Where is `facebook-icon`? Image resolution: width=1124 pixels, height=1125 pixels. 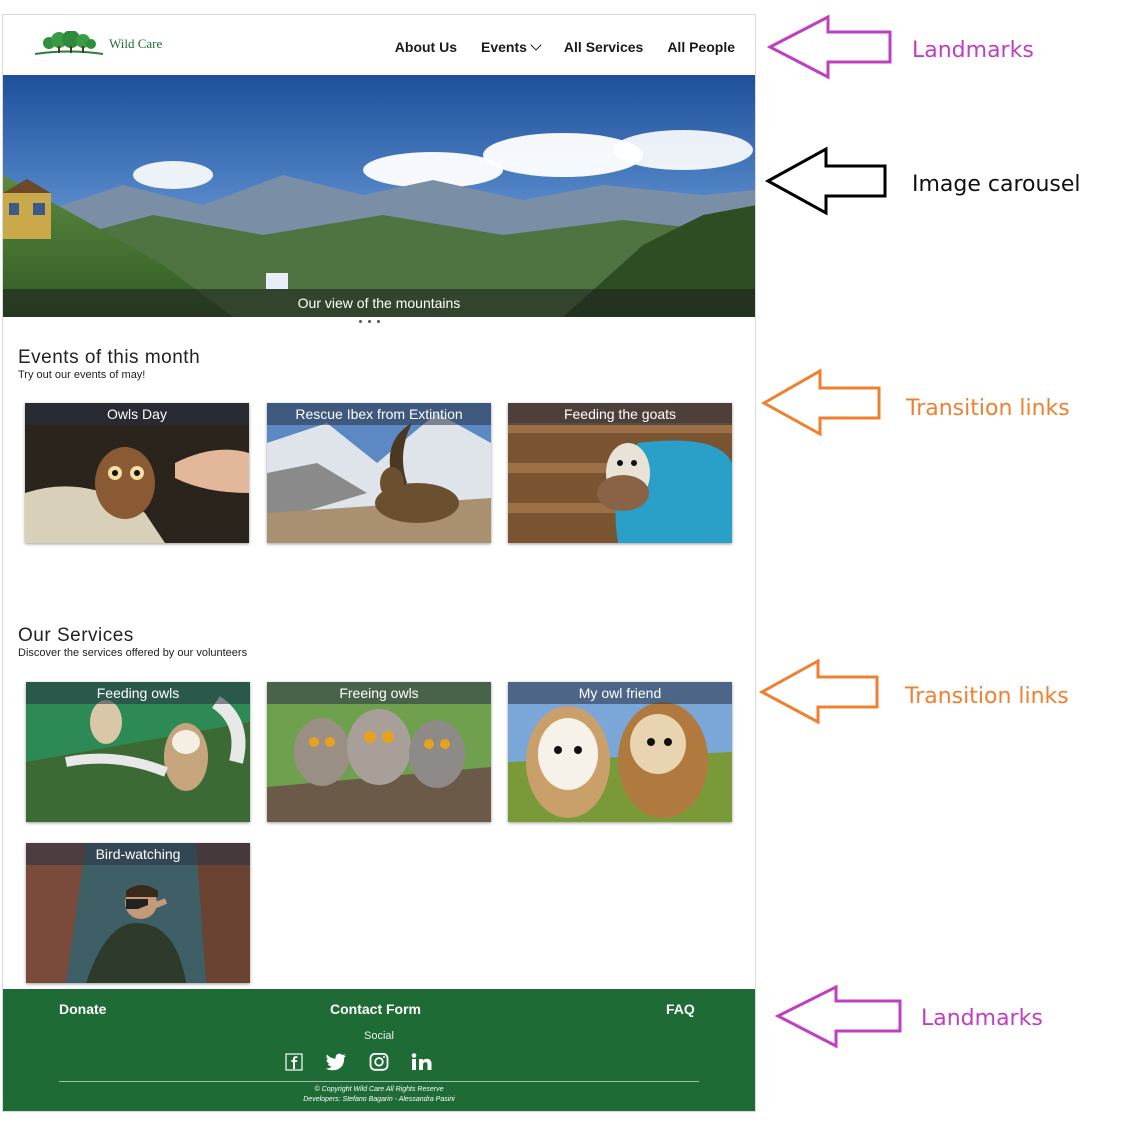
facebook-icon is located at coordinates (294, 1064).